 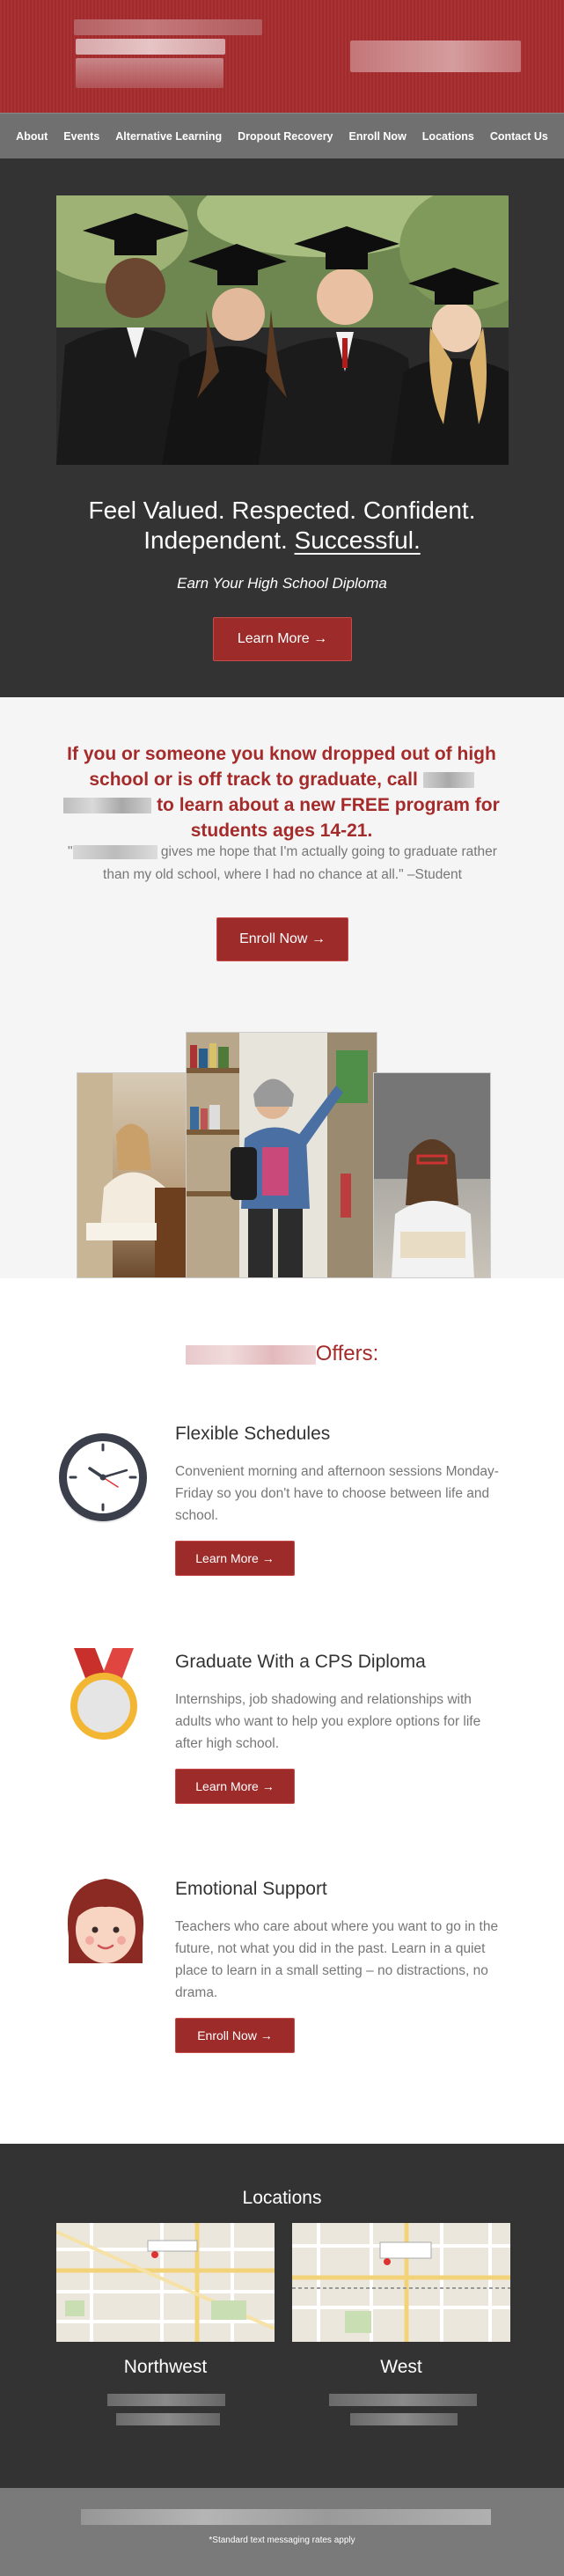 What do you see at coordinates (435, 56) in the screenshot?
I see `phone-number-redacted` at bounding box center [435, 56].